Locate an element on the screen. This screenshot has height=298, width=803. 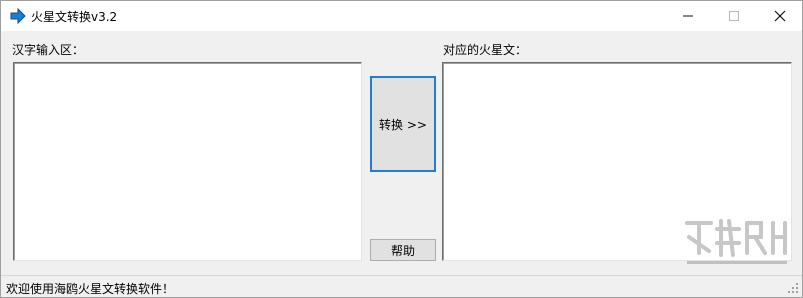
close-button is located at coordinates (780, 16).